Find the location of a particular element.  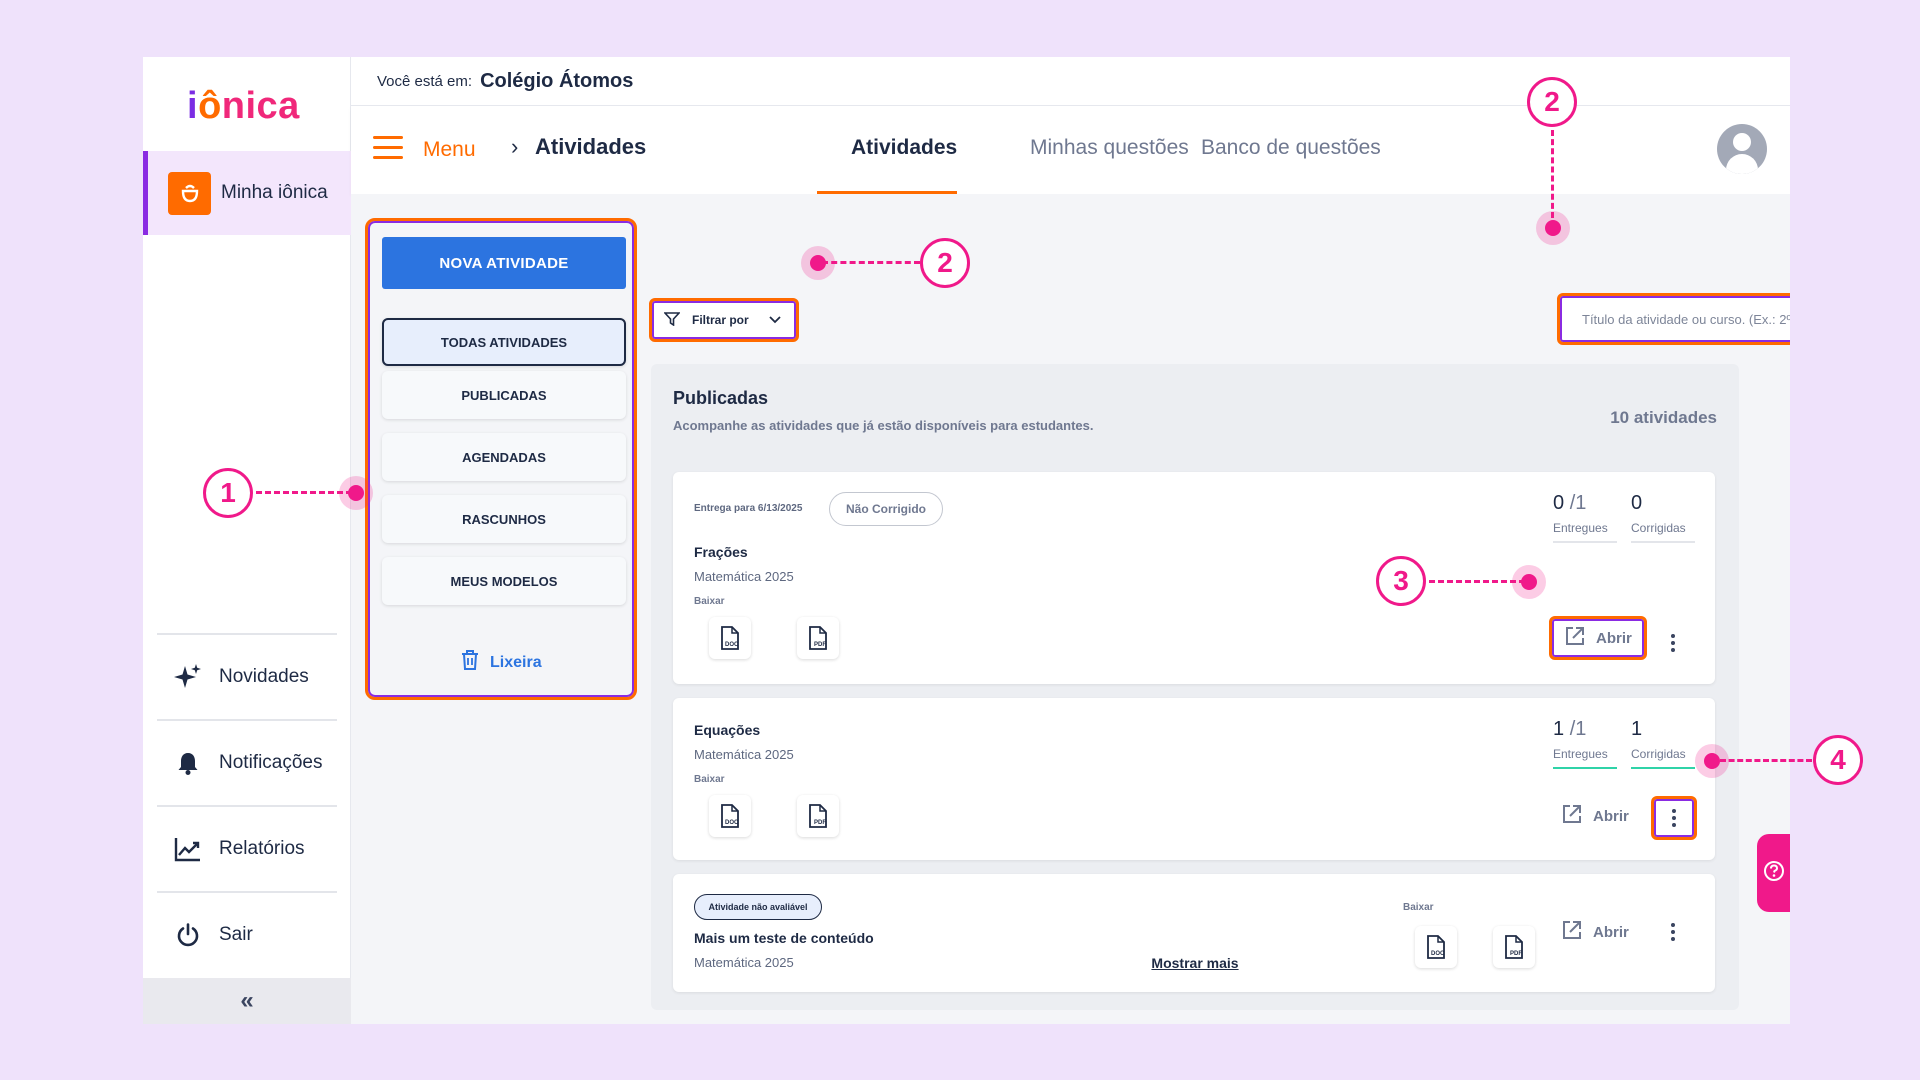

help-button is located at coordinates (1773, 873).